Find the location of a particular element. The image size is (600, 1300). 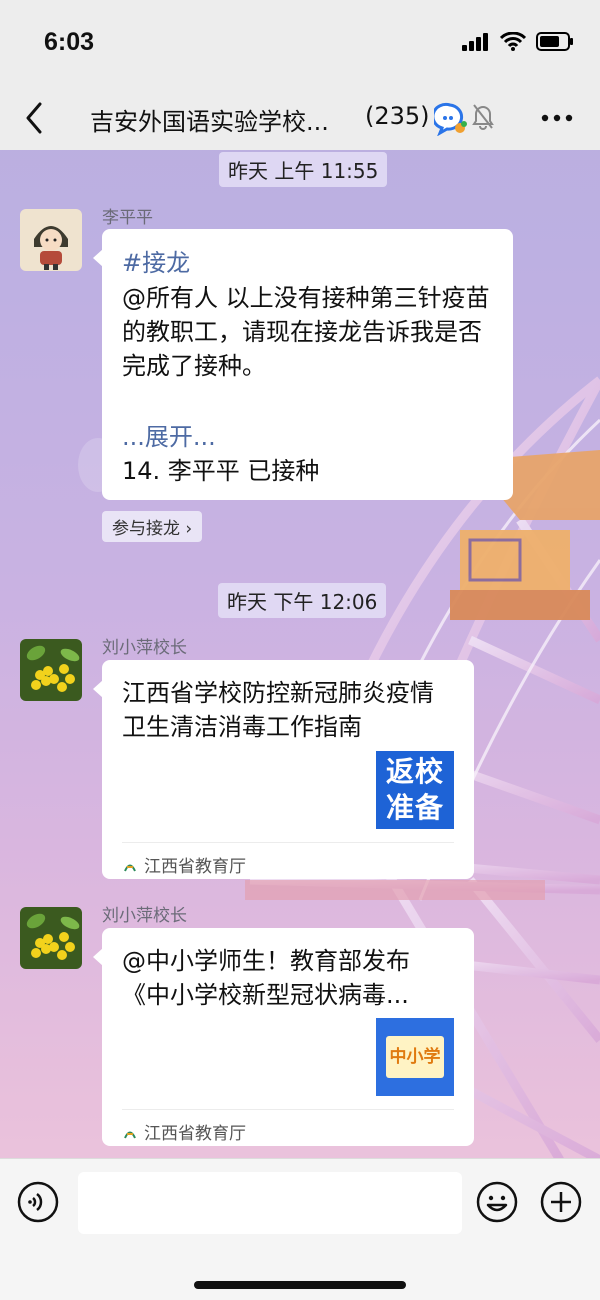

status-icons is located at coordinates (518, 41).